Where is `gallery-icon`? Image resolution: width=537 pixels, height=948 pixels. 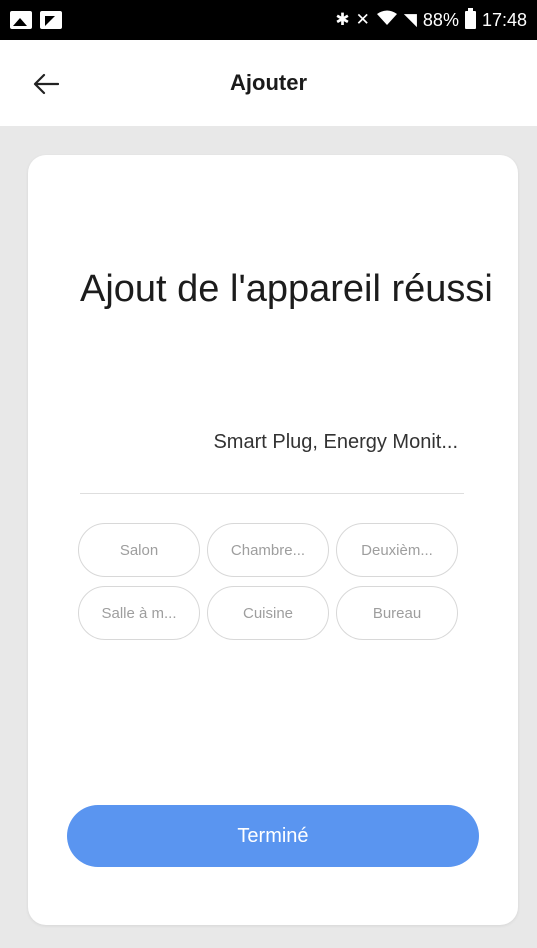 gallery-icon is located at coordinates (21, 20).